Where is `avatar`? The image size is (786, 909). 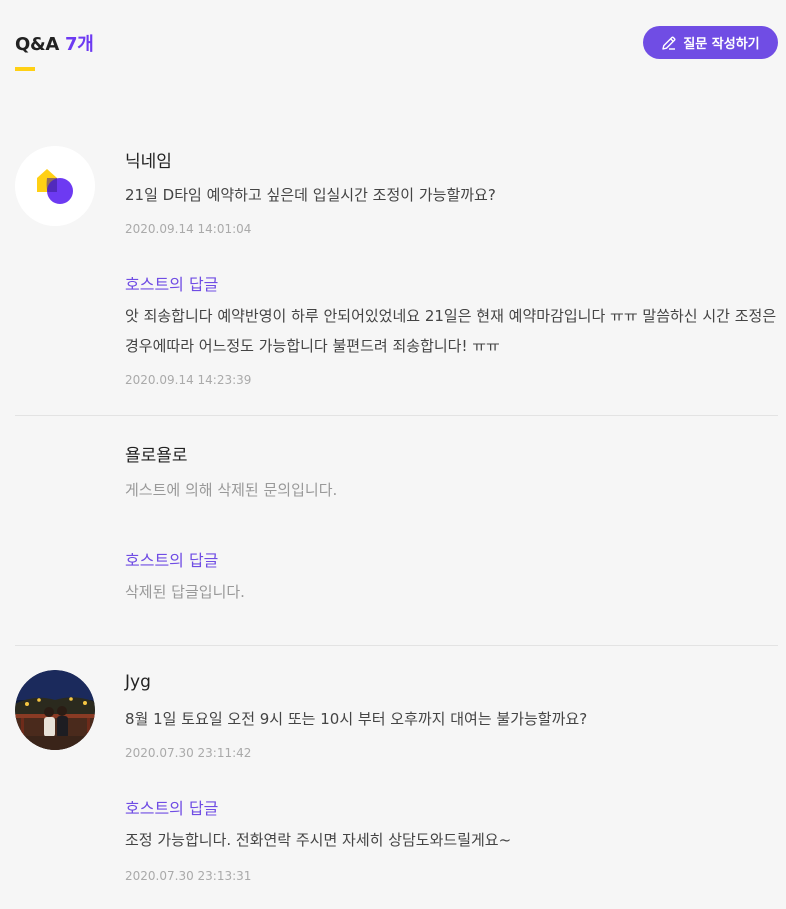
avatar is located at coordinates (55, 710).